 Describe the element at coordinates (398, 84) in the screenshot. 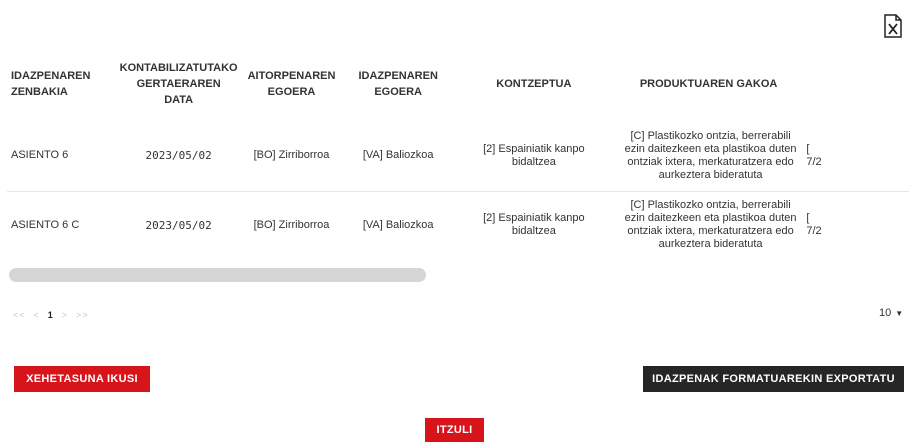

I see `col-header-entry-status: IDAZPENAREN EGOERA` at that location.